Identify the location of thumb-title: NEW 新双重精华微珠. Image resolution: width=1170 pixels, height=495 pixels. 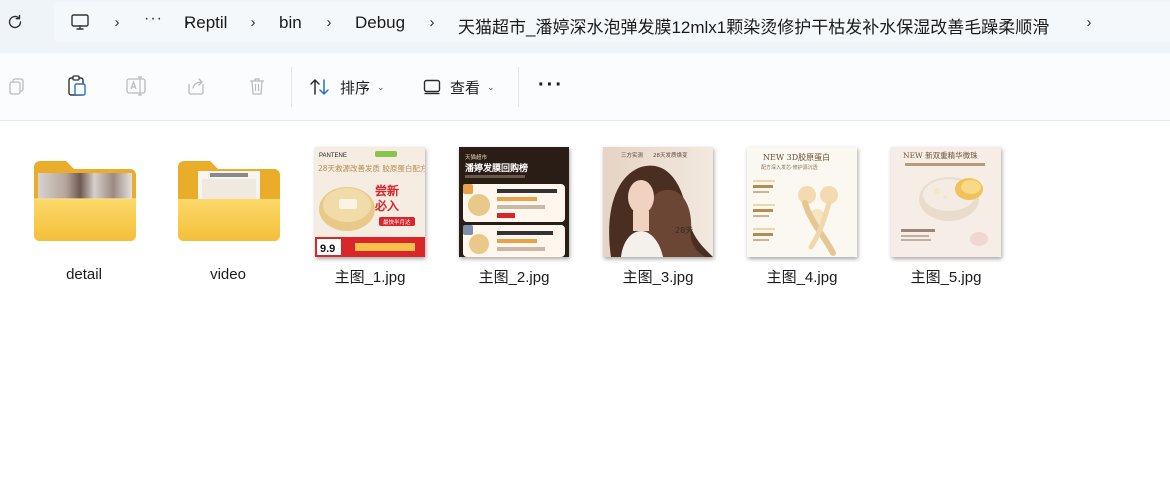
(940, 155).